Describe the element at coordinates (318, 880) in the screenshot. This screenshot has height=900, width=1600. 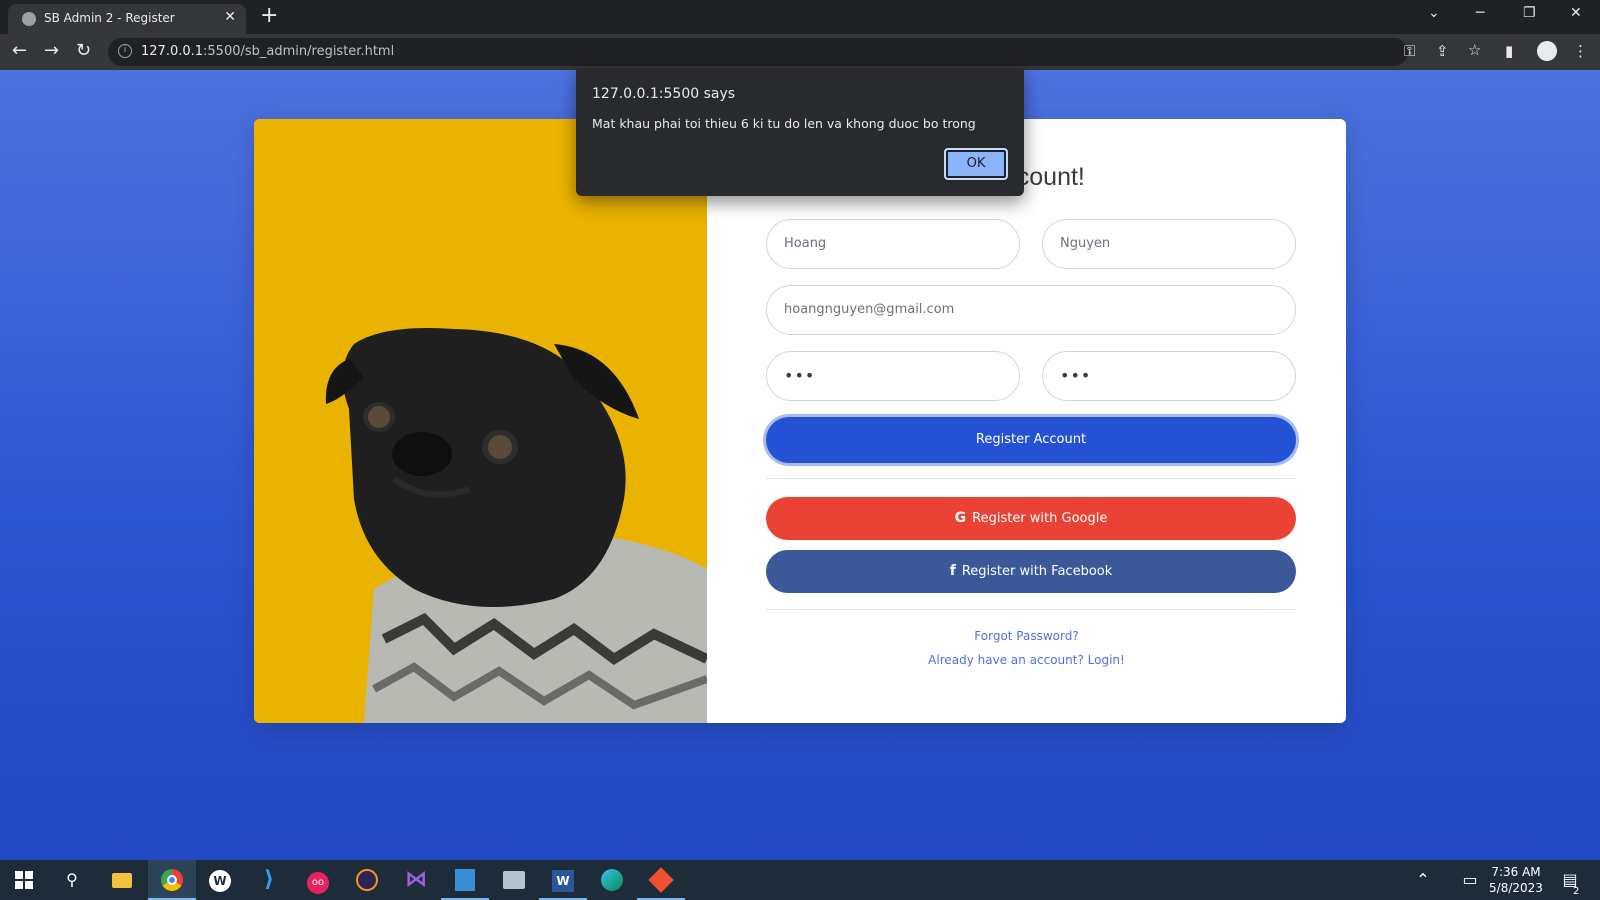
I see `app-oo-icon: oo` at that location.